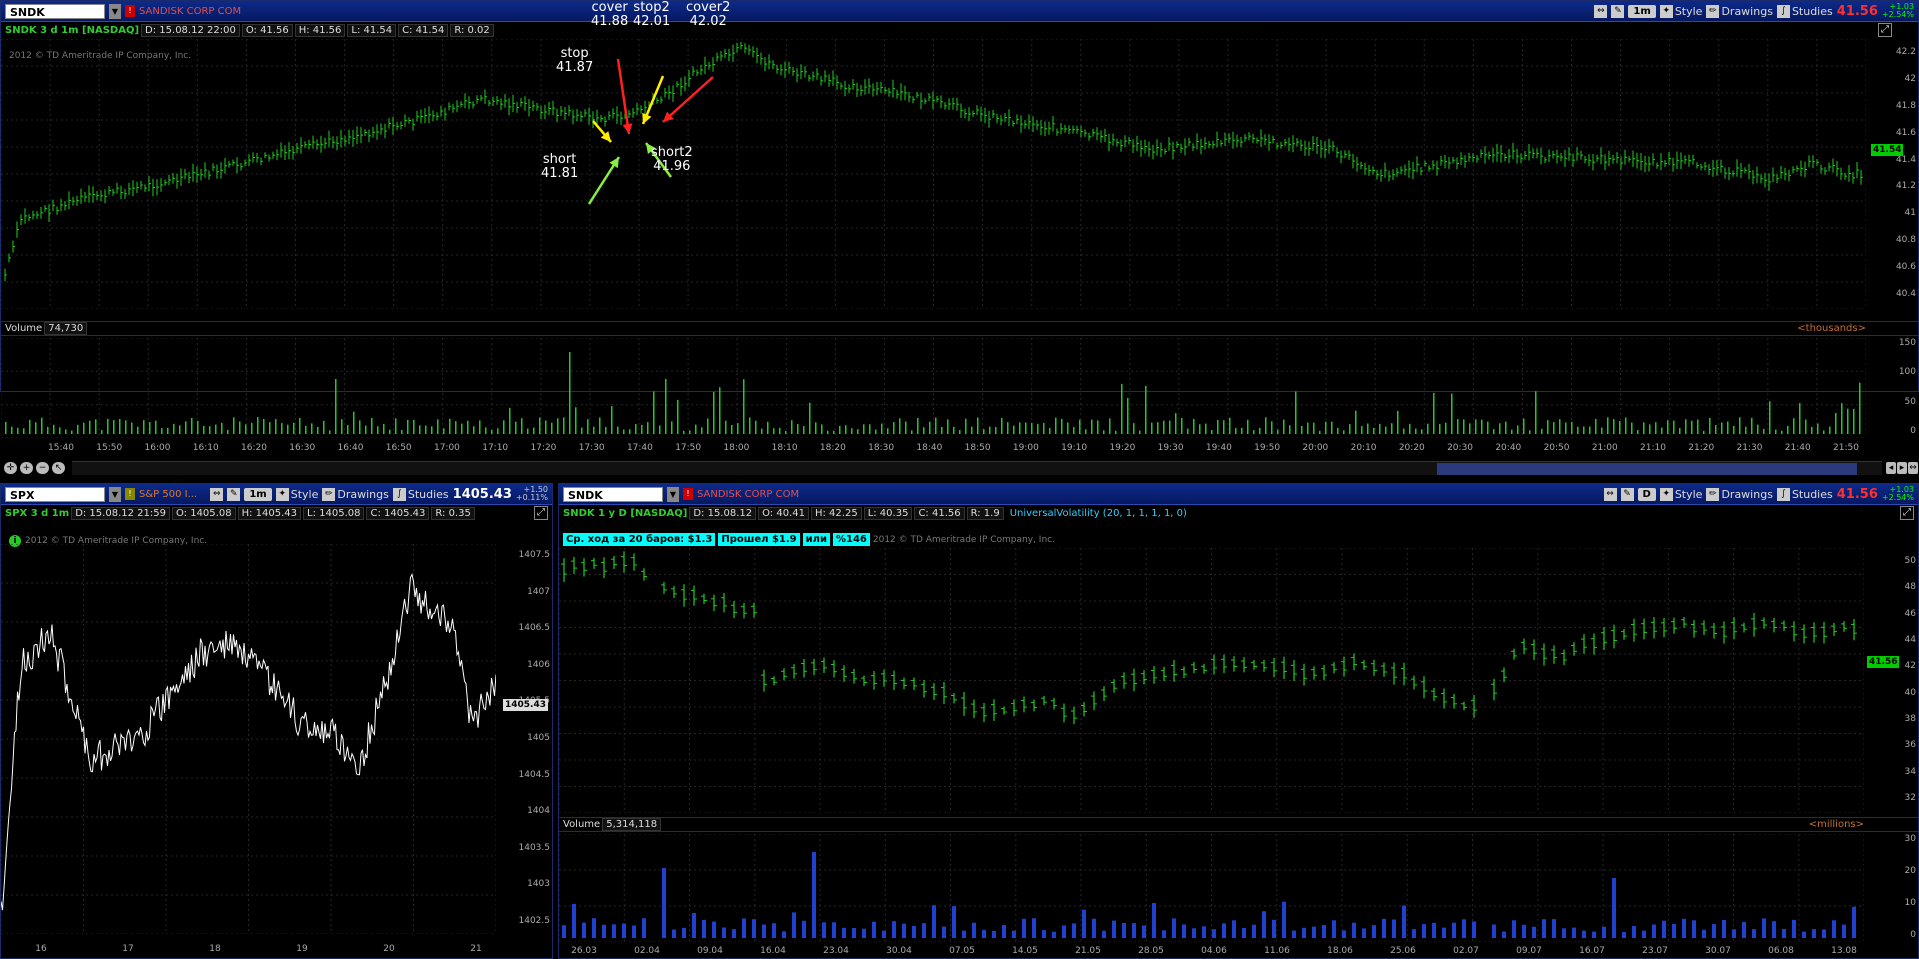 The image size is (1919, 959). Describe the element at coordinates (1601, 11) in the screenshot. I see `link-icon: ⇔` at that location.